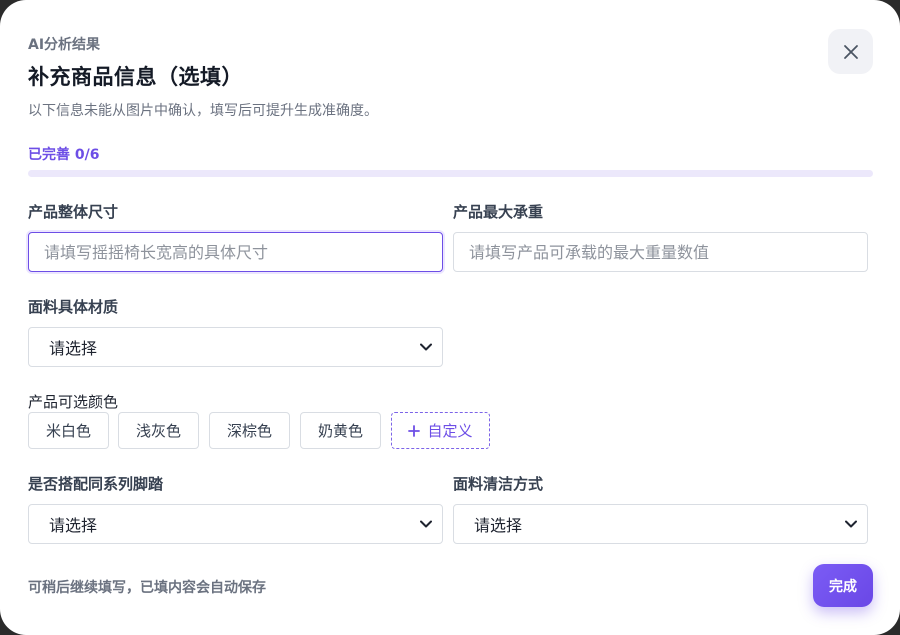  I want to click on footrest-label: 是否搭配同系列脚踏, so click(96, 484).